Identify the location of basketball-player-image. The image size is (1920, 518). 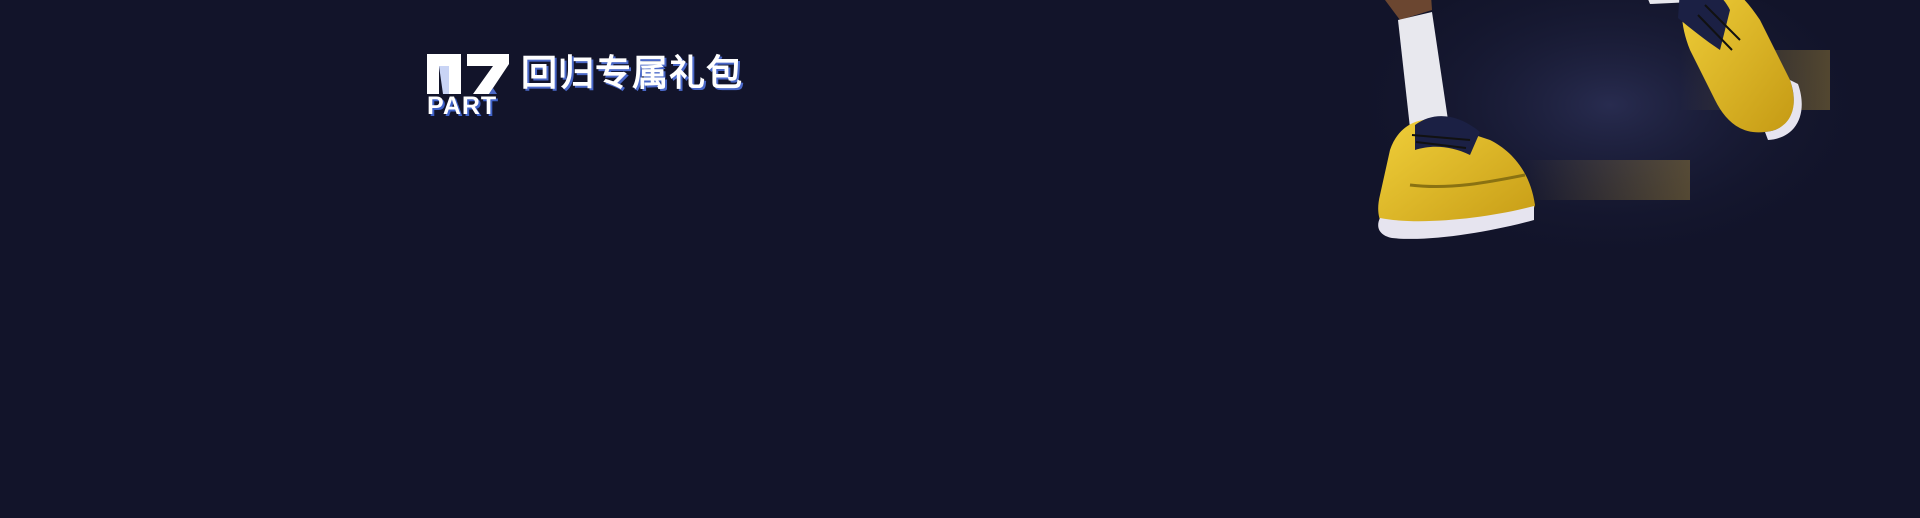
(1610, 135).